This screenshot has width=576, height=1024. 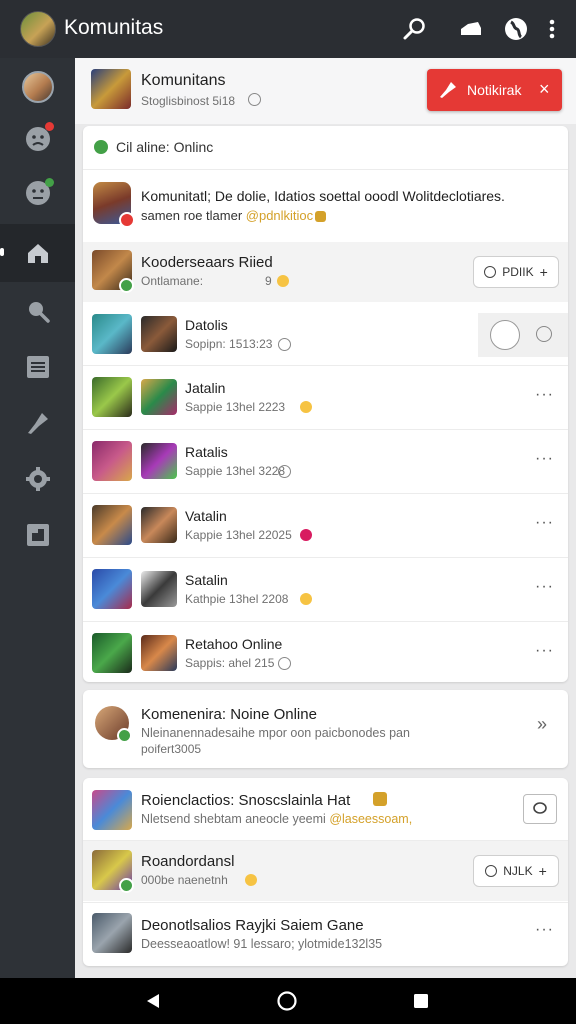 What do you see at coordinates (279, 215) in the screenshot?
I see `featured-mention: @pdnlkitioc` at bounding box center [279, 215].